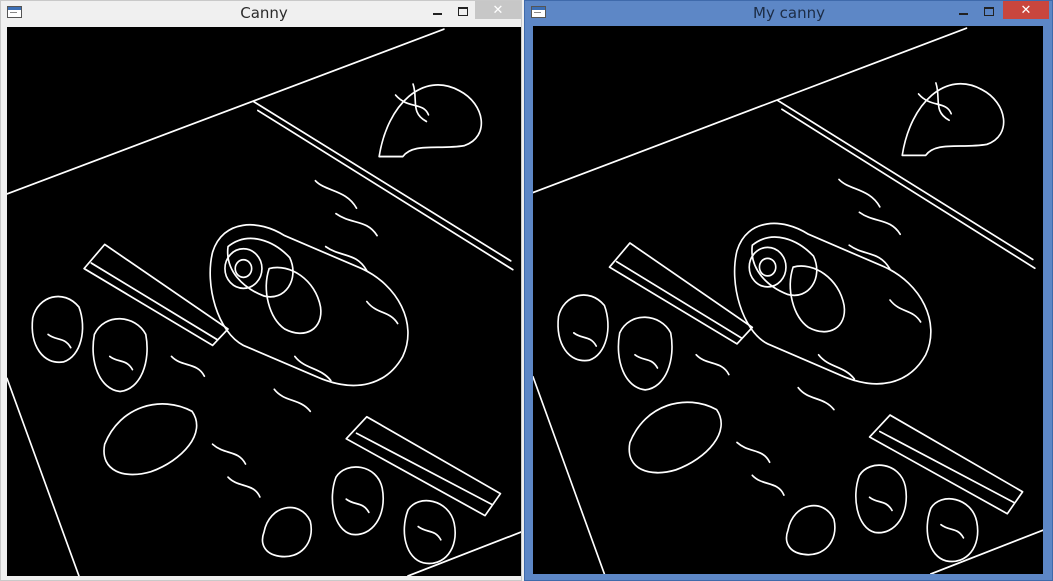 Image resolution: width=1053 pixels, height=581 pixels. I want to click on title-bar: My canny ✕, so click(788, 13).